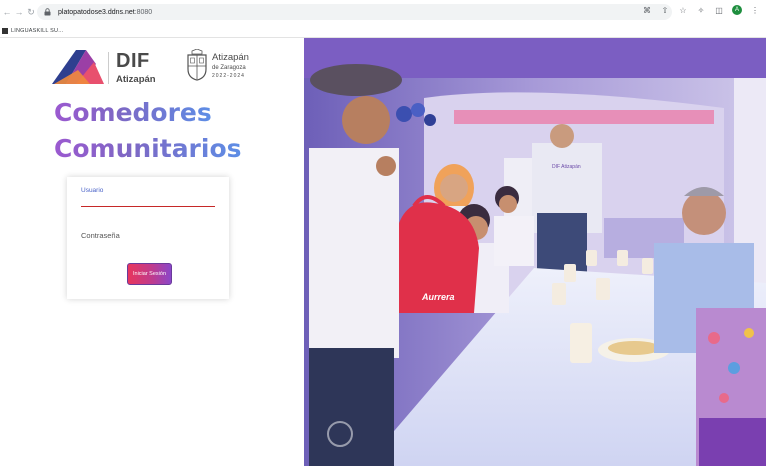 The height and width of the screenshot is (466, 766). I want to click on extensions-icon: ✧, so click(701, 10).